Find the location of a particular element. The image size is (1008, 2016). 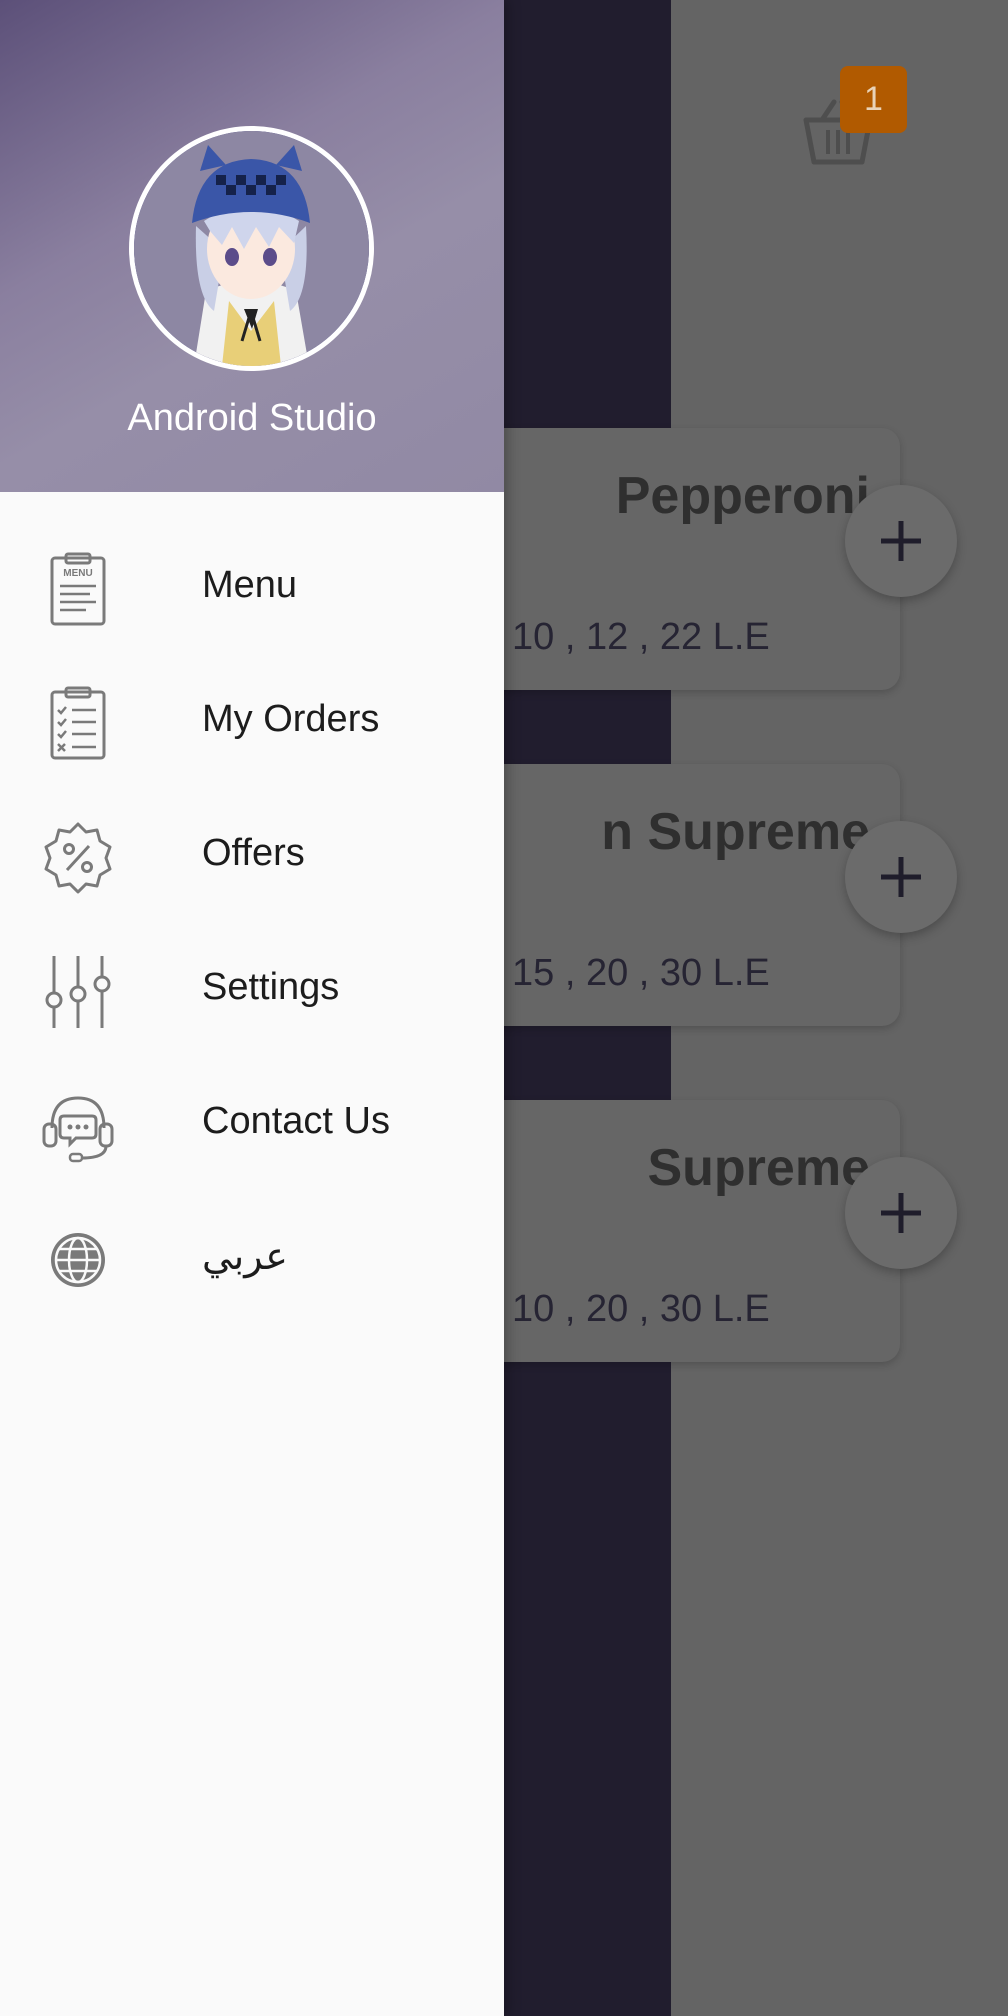

sliders-icon is located at coordinates (78, 992).